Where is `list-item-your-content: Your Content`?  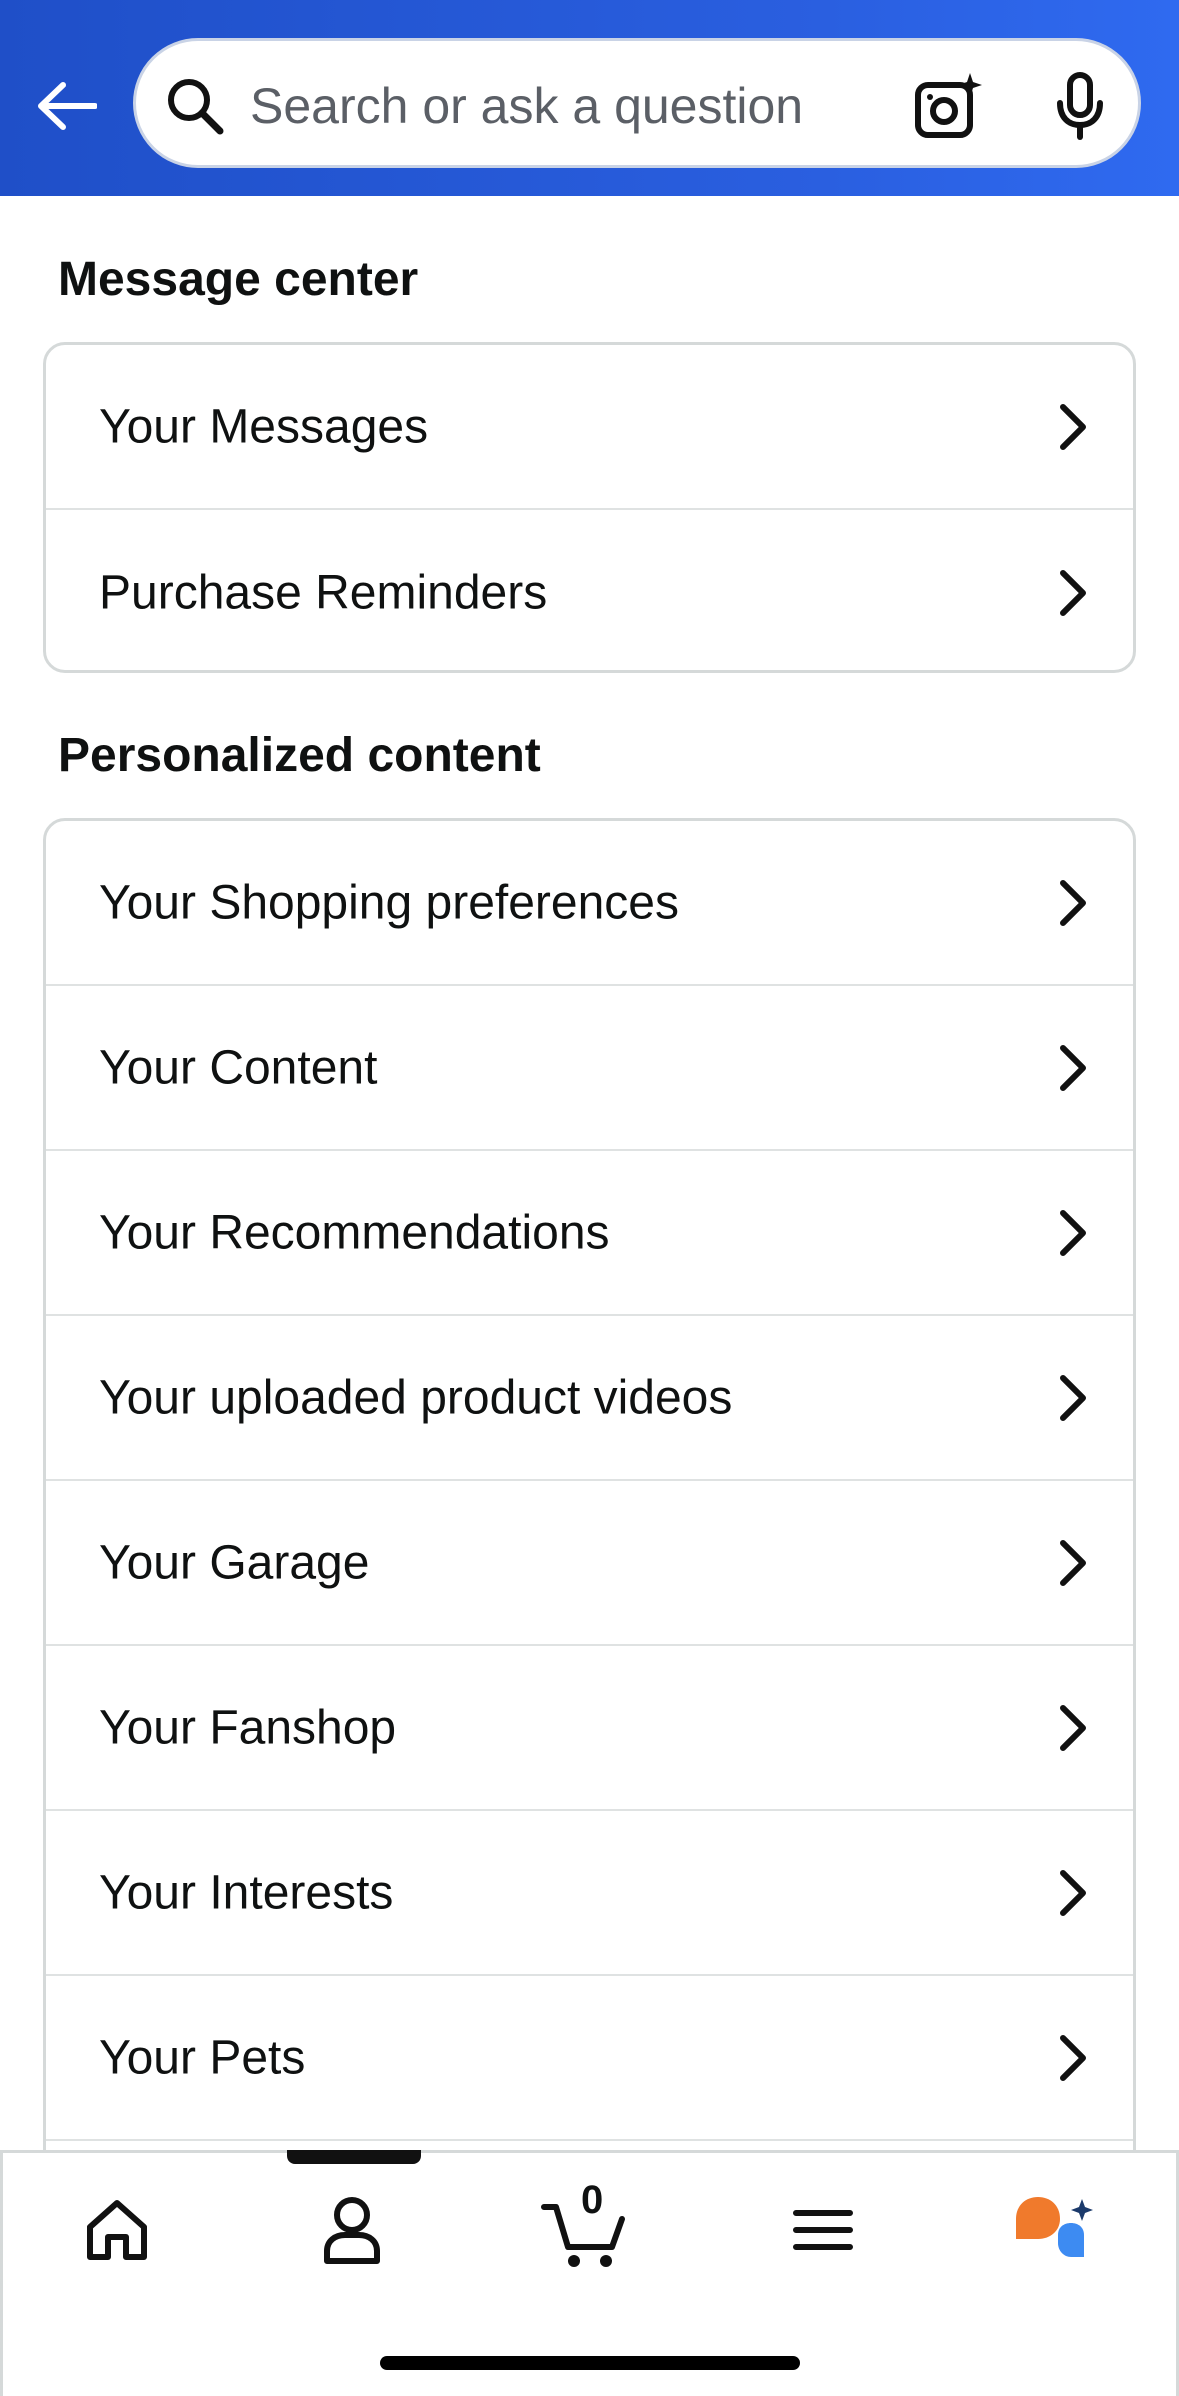 list-item-your-content: Your Content is located at coordinates (589, 1068).